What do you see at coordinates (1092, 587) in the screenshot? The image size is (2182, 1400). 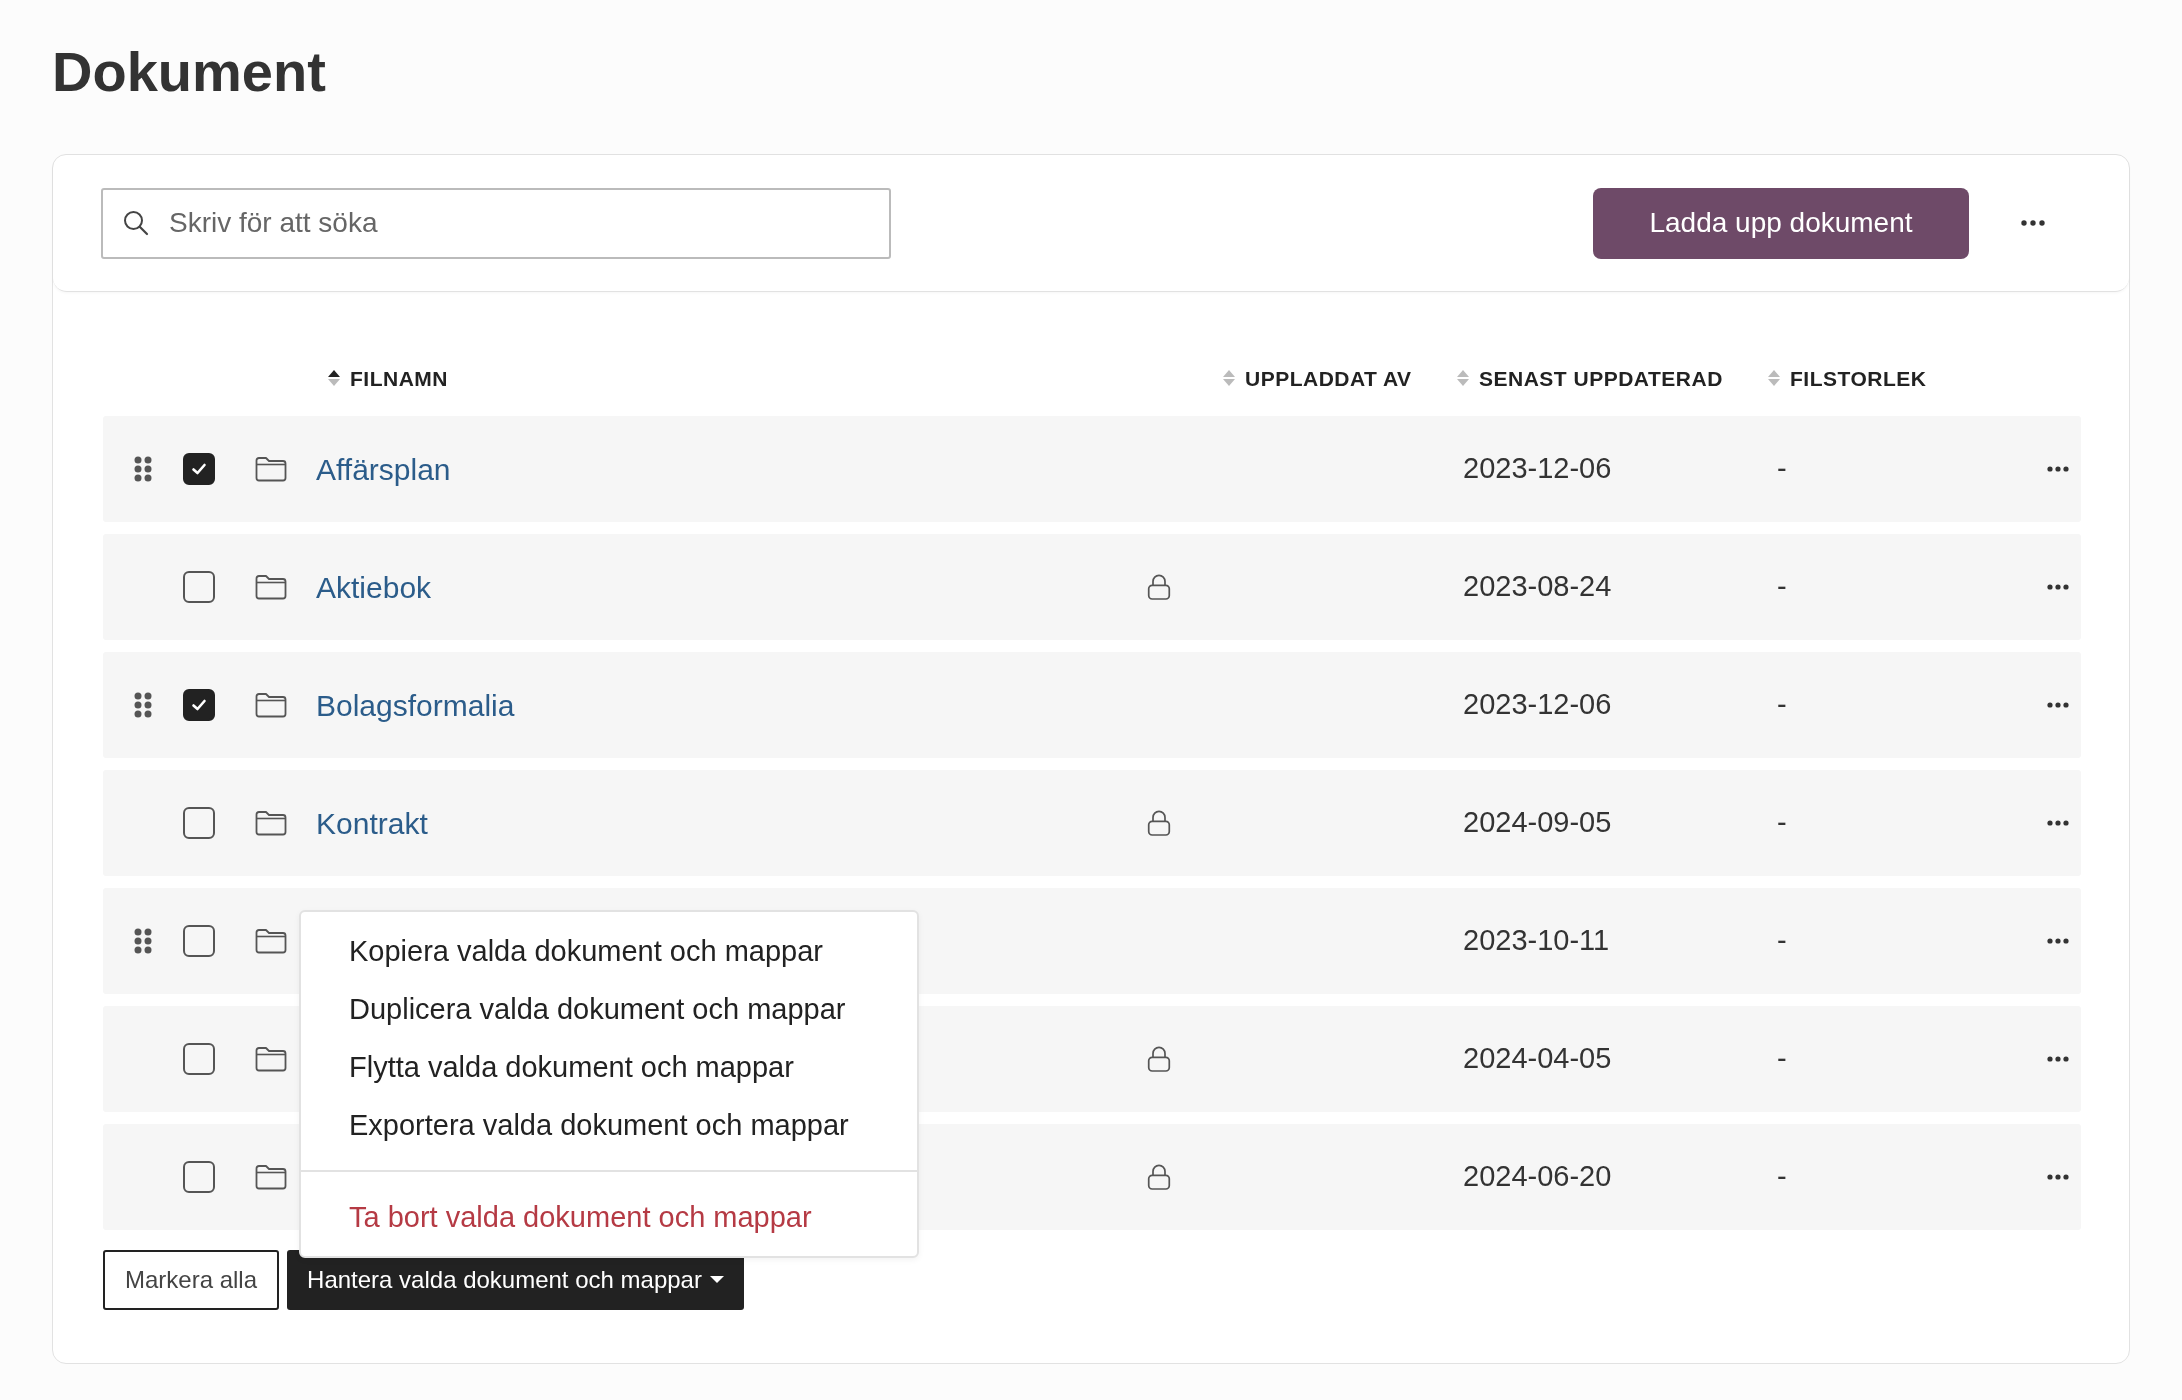 I see `table-row: Aktiebok 2023-08-24 -` at bounding box center [1092, 587].